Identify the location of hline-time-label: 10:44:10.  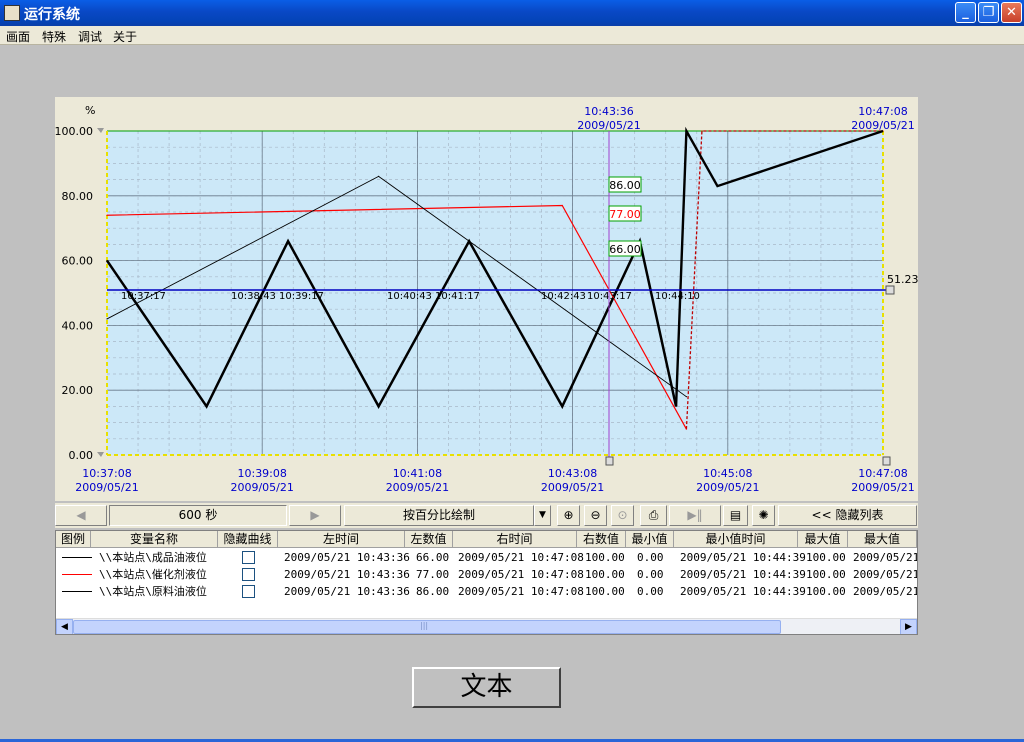
(677, 296).